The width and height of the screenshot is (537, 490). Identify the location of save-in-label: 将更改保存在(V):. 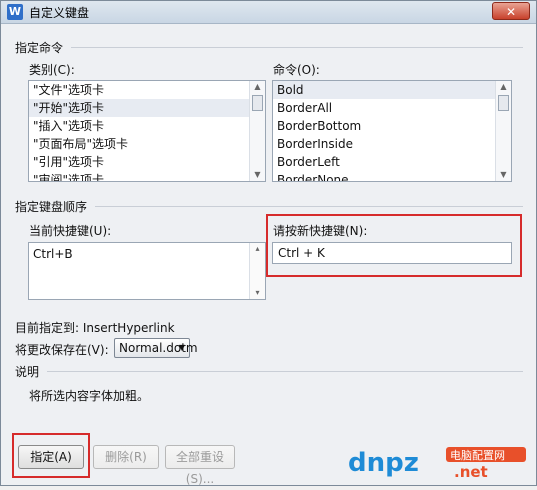
(62, 350).